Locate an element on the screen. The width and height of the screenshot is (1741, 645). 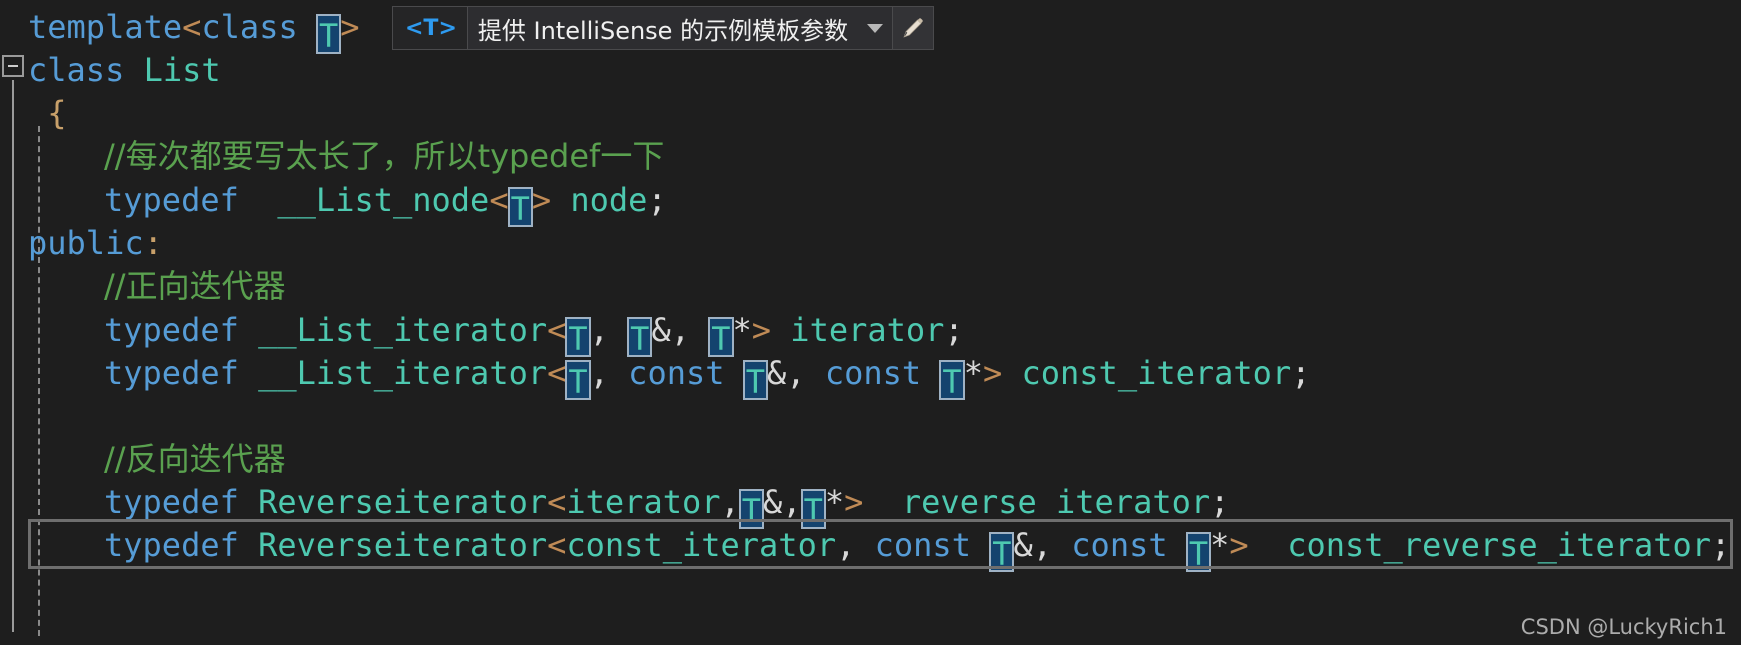
keyword-template: template is located at coordinates (105, 27).